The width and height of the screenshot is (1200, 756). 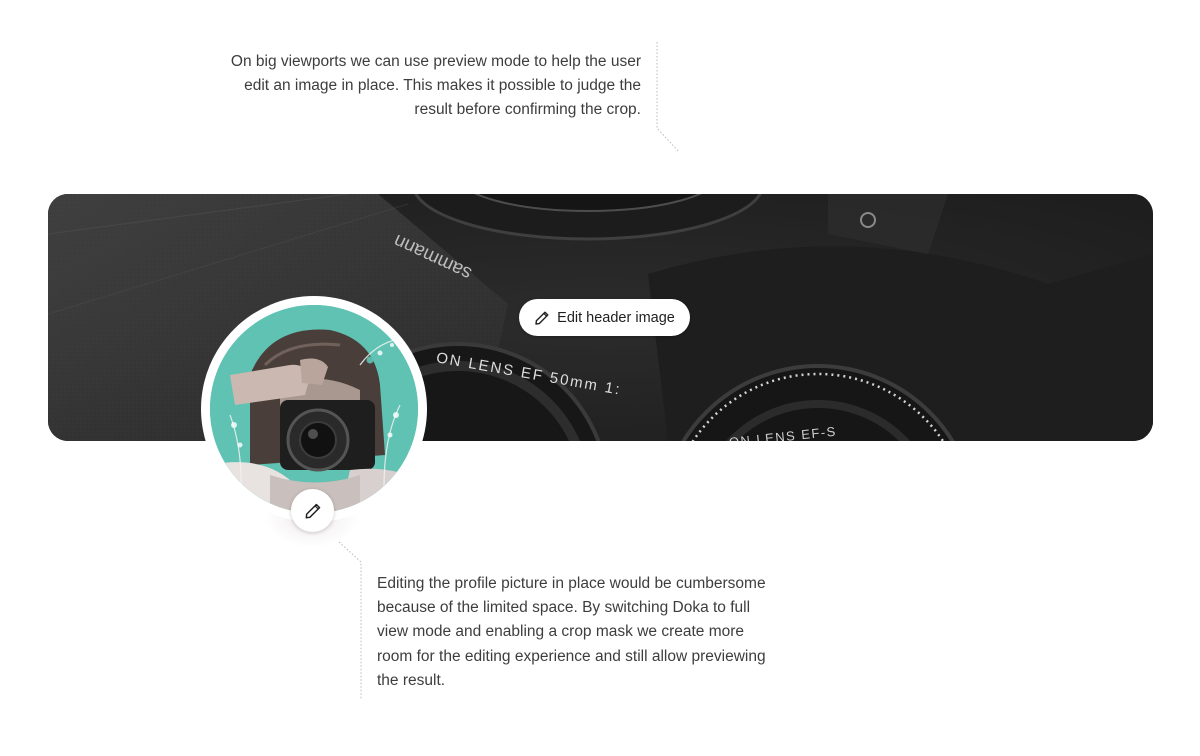 What do you see at coordinates (616, 317) in the screenshot?
I see `edit-header-image-label: Edit header image` at bounding box center [616, 317].